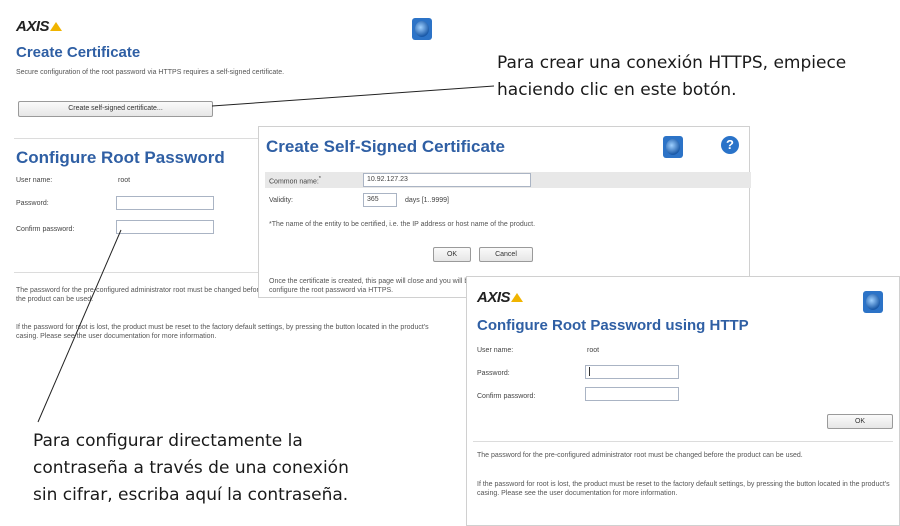 The height and width of the screenshot is (526, 900). What do you see at coordinates (79, 326) in the screenshot?
I see `http-callout-line` at bounding box center [79, 326].